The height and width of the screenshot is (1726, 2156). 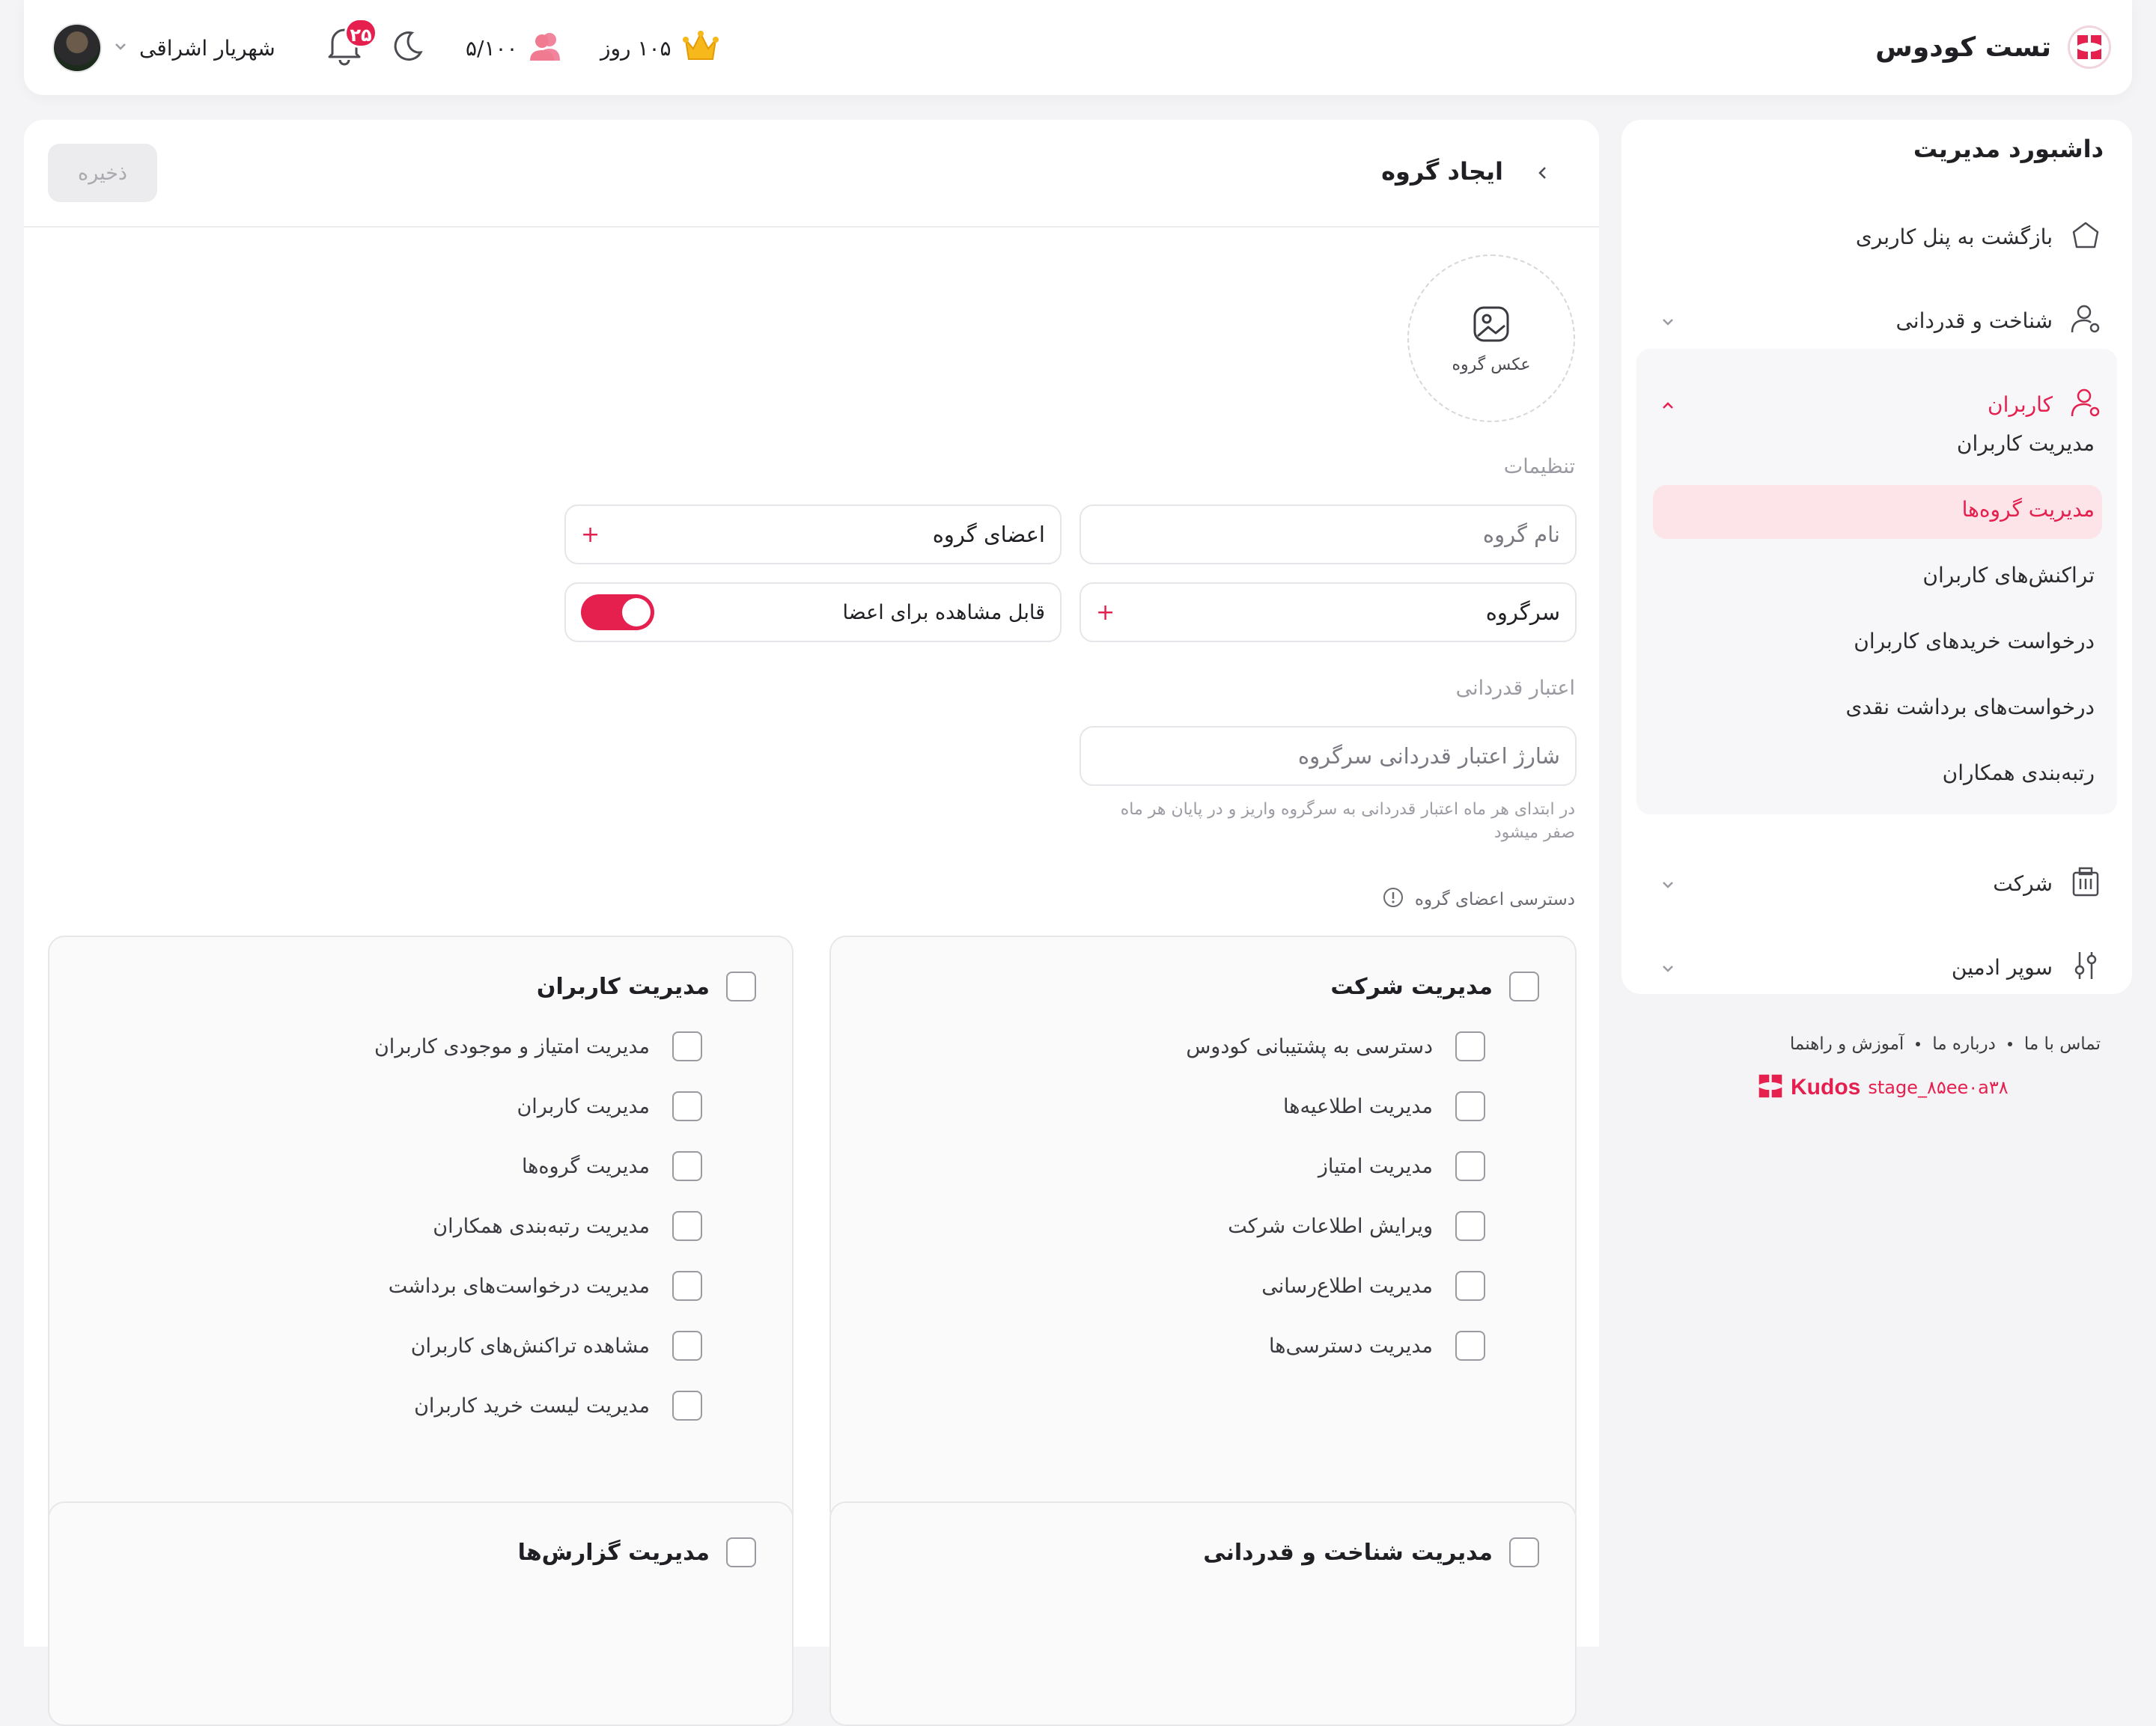 What do you see at coordinates (1078, 47) in the screenshot?
I see `top-header: تست کودوس ۱۰۵ روز ۵/۱۰۰ ۲۵ شهریار اشراقی` at bounding box center [1078, 47].